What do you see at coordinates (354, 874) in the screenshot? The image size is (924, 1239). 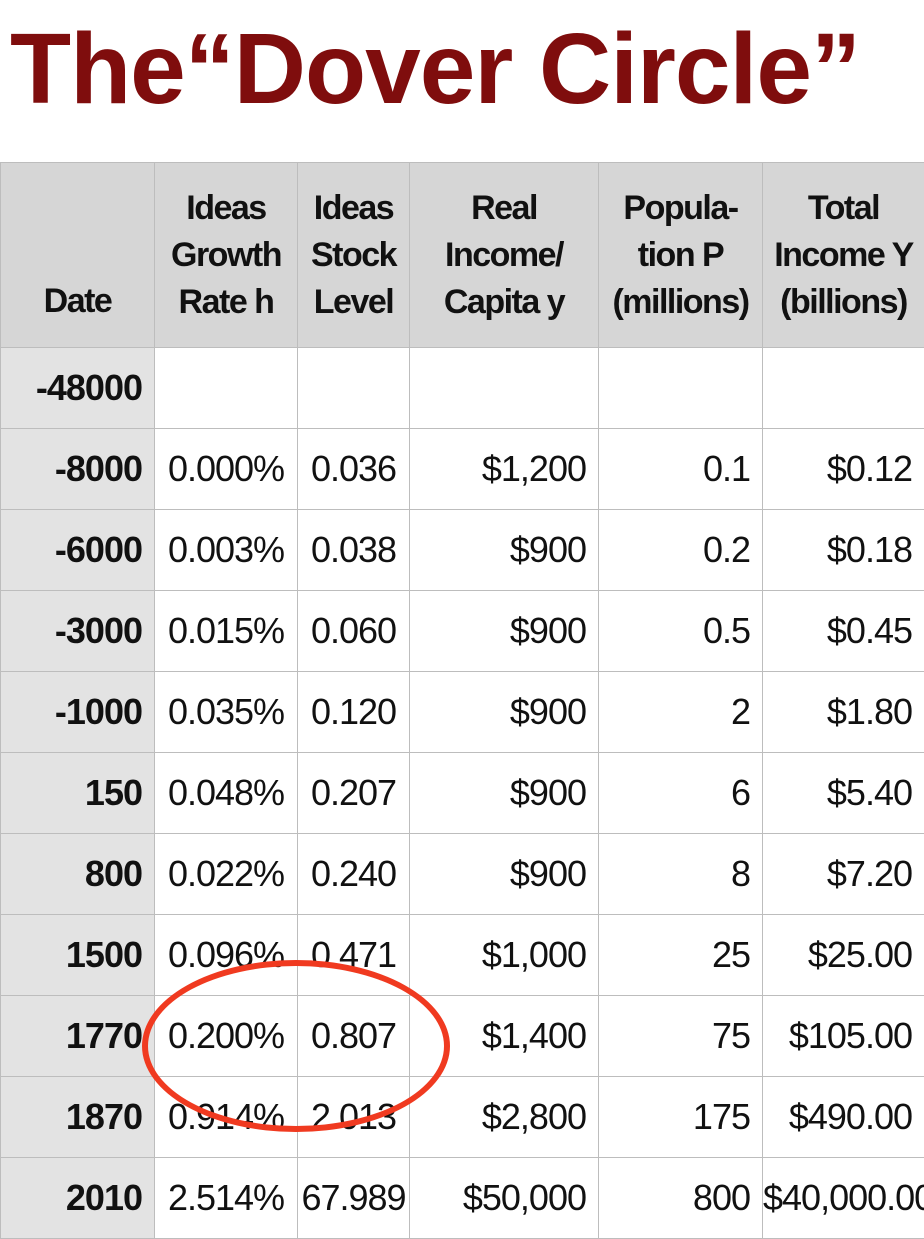 I see `stock-level-cell: 0.240` at bounding box center [354, 874].